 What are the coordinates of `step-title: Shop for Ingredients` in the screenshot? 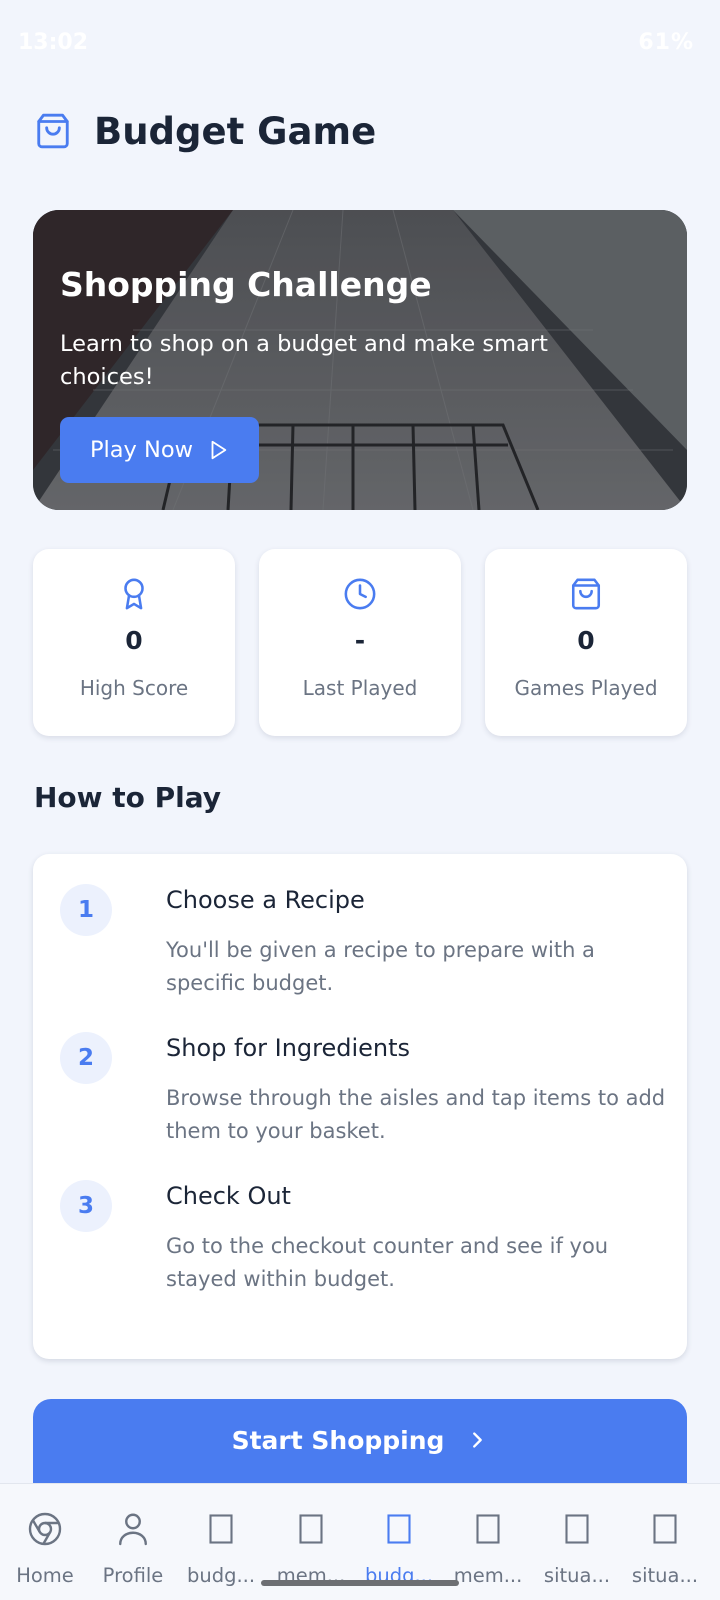 It's located at (288, 1048).